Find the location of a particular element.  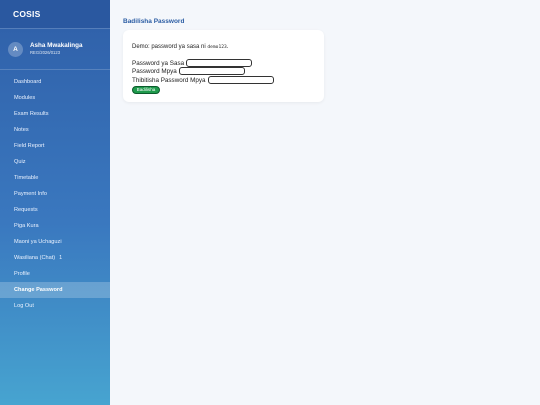

confirm-password-row: Thibitisha Password Mpya is located at coordinates (203, 80).